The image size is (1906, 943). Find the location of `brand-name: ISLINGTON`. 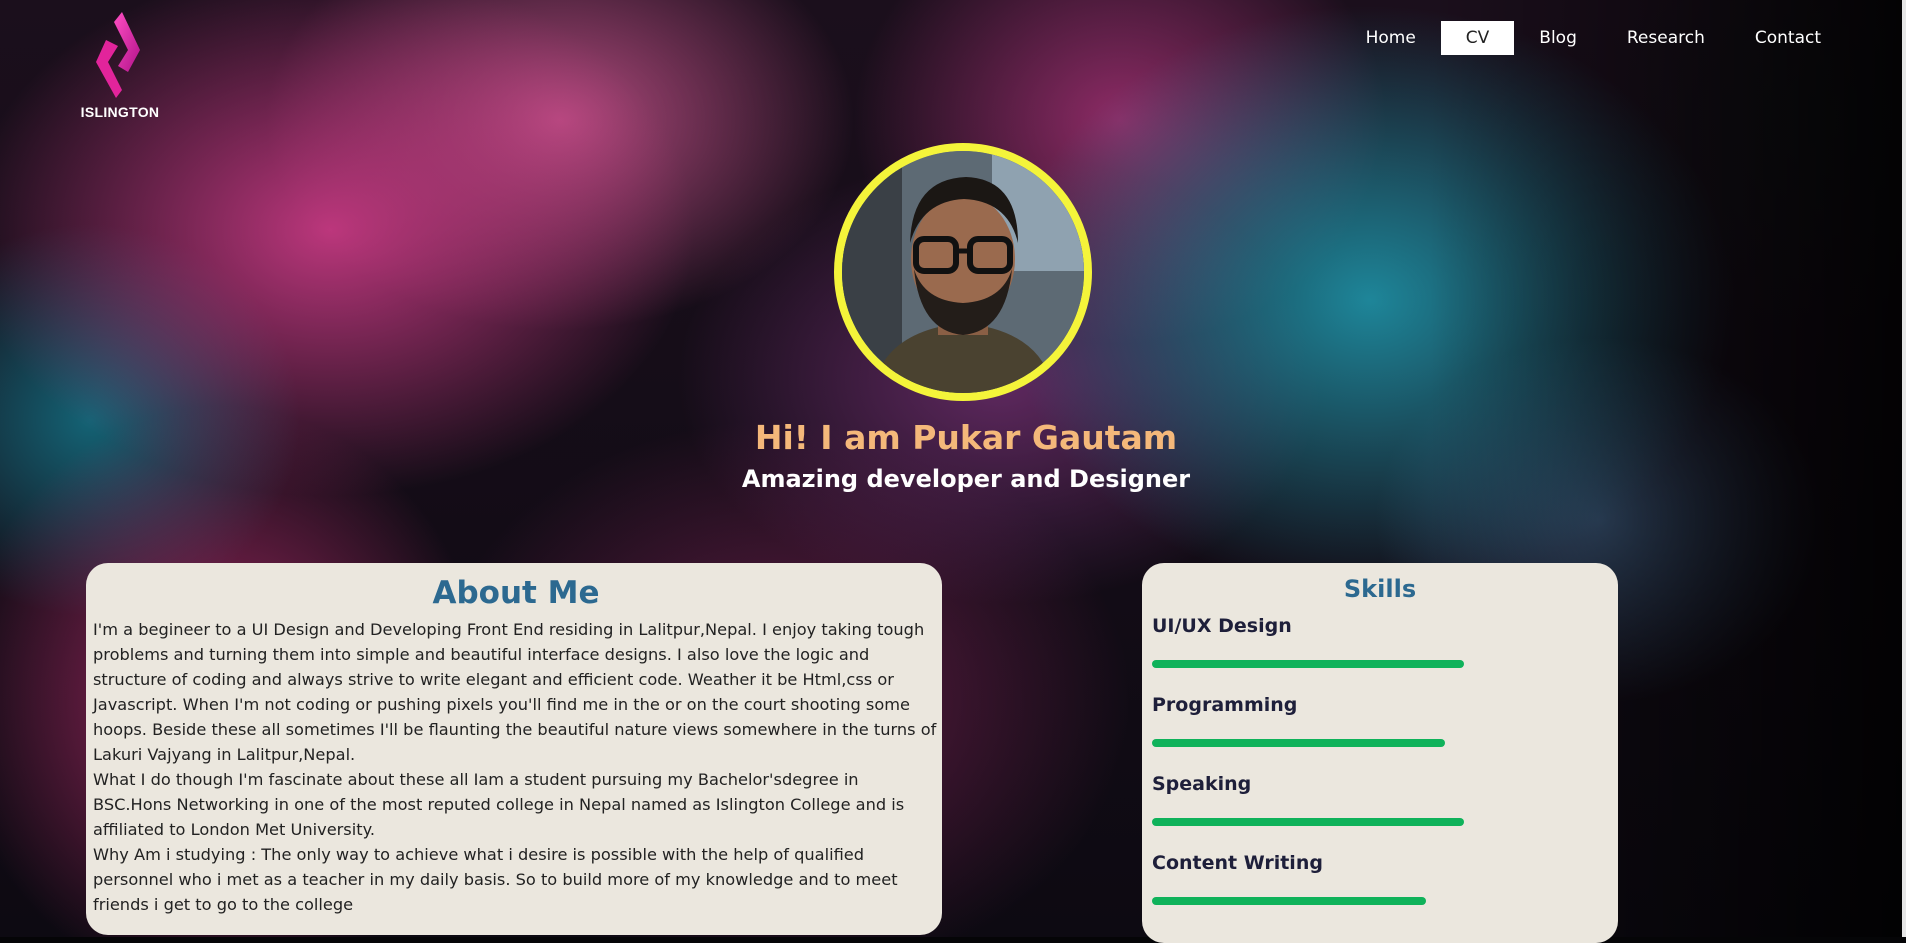

brand-name: ISLINGTON is located at coordinates (120, 112).